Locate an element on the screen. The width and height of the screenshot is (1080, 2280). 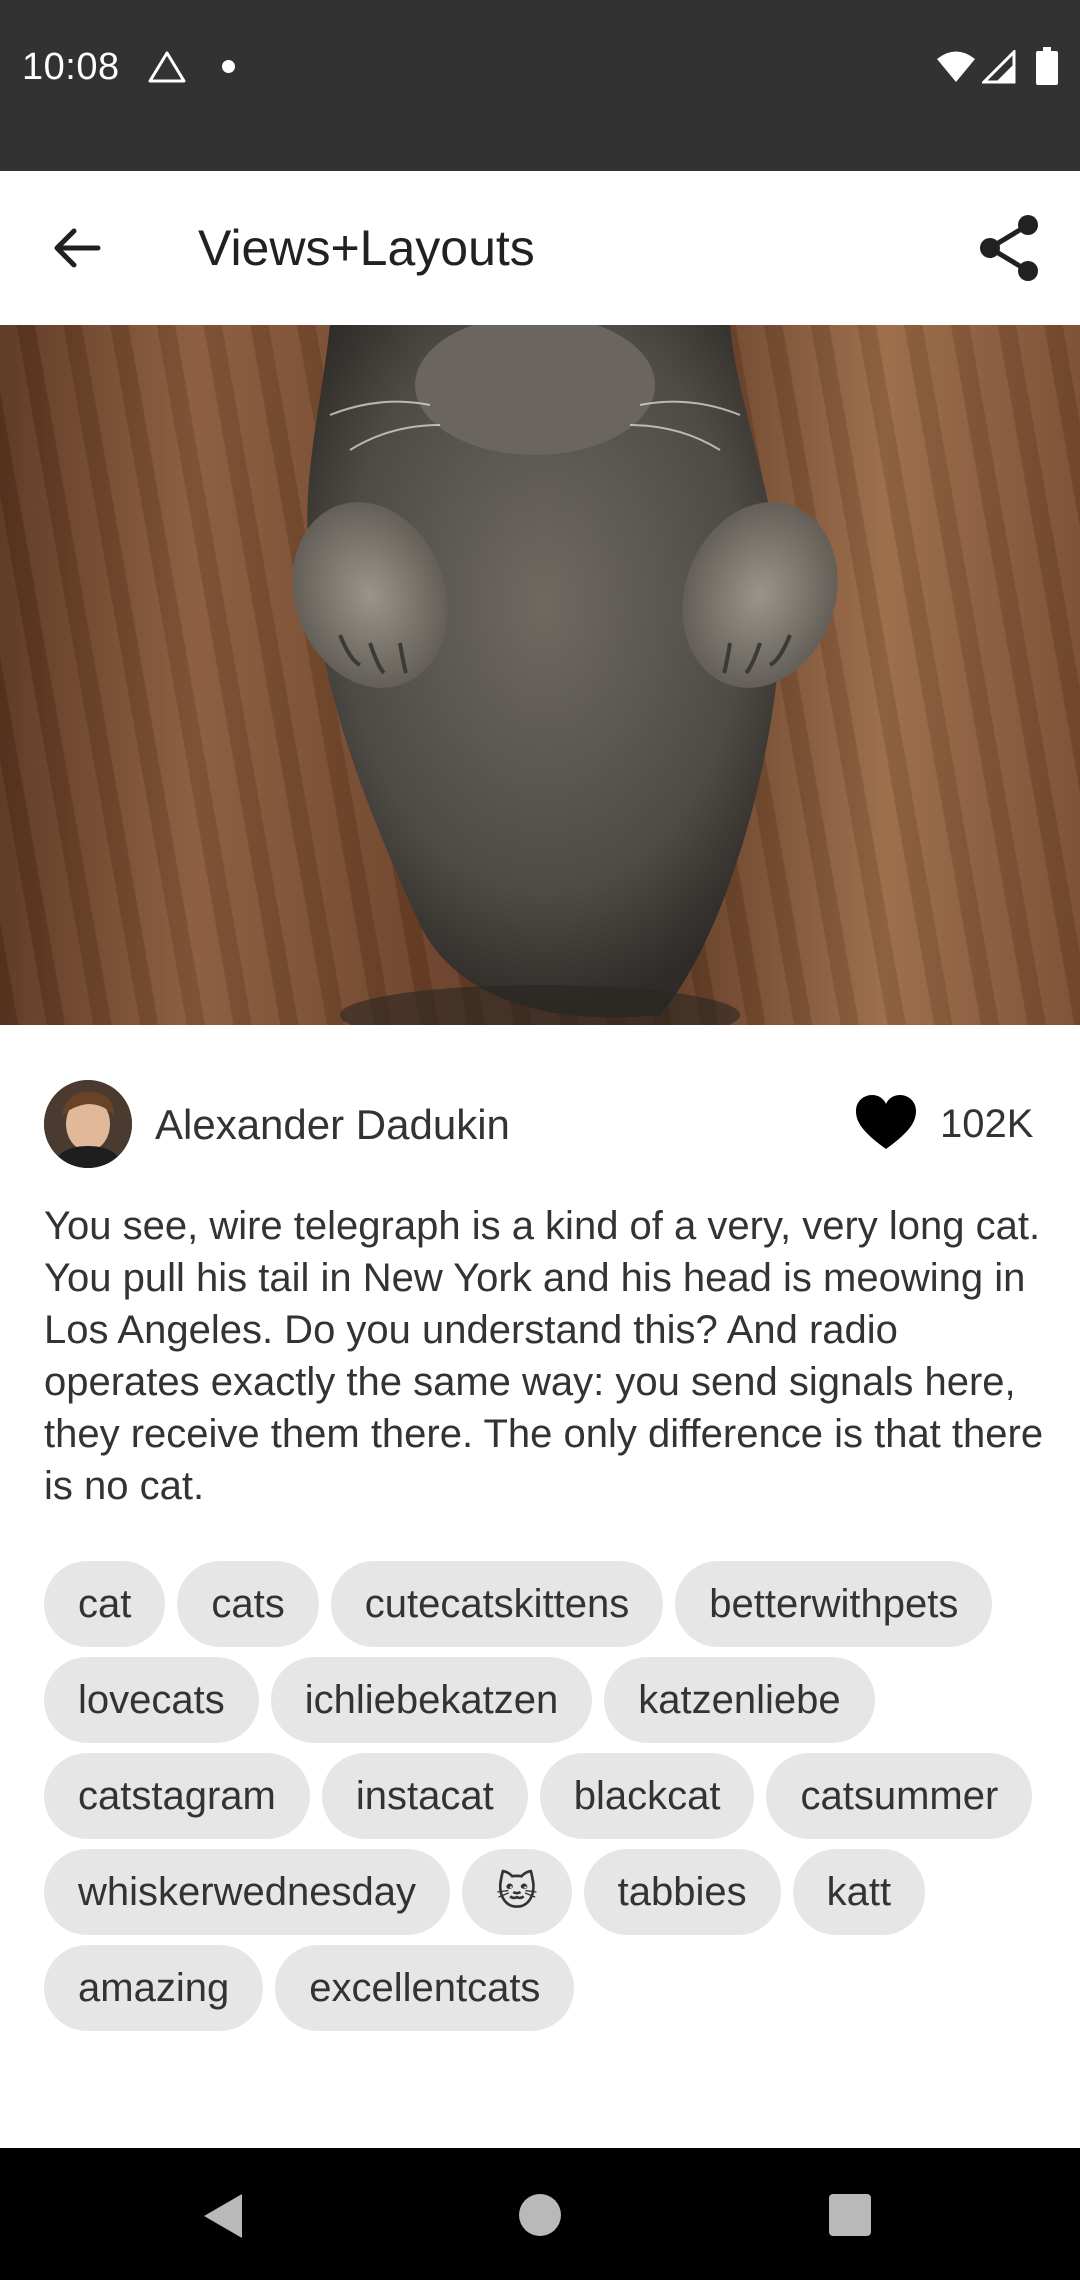
tag-chip: excellentcats is located at coordinates (425, 1988).